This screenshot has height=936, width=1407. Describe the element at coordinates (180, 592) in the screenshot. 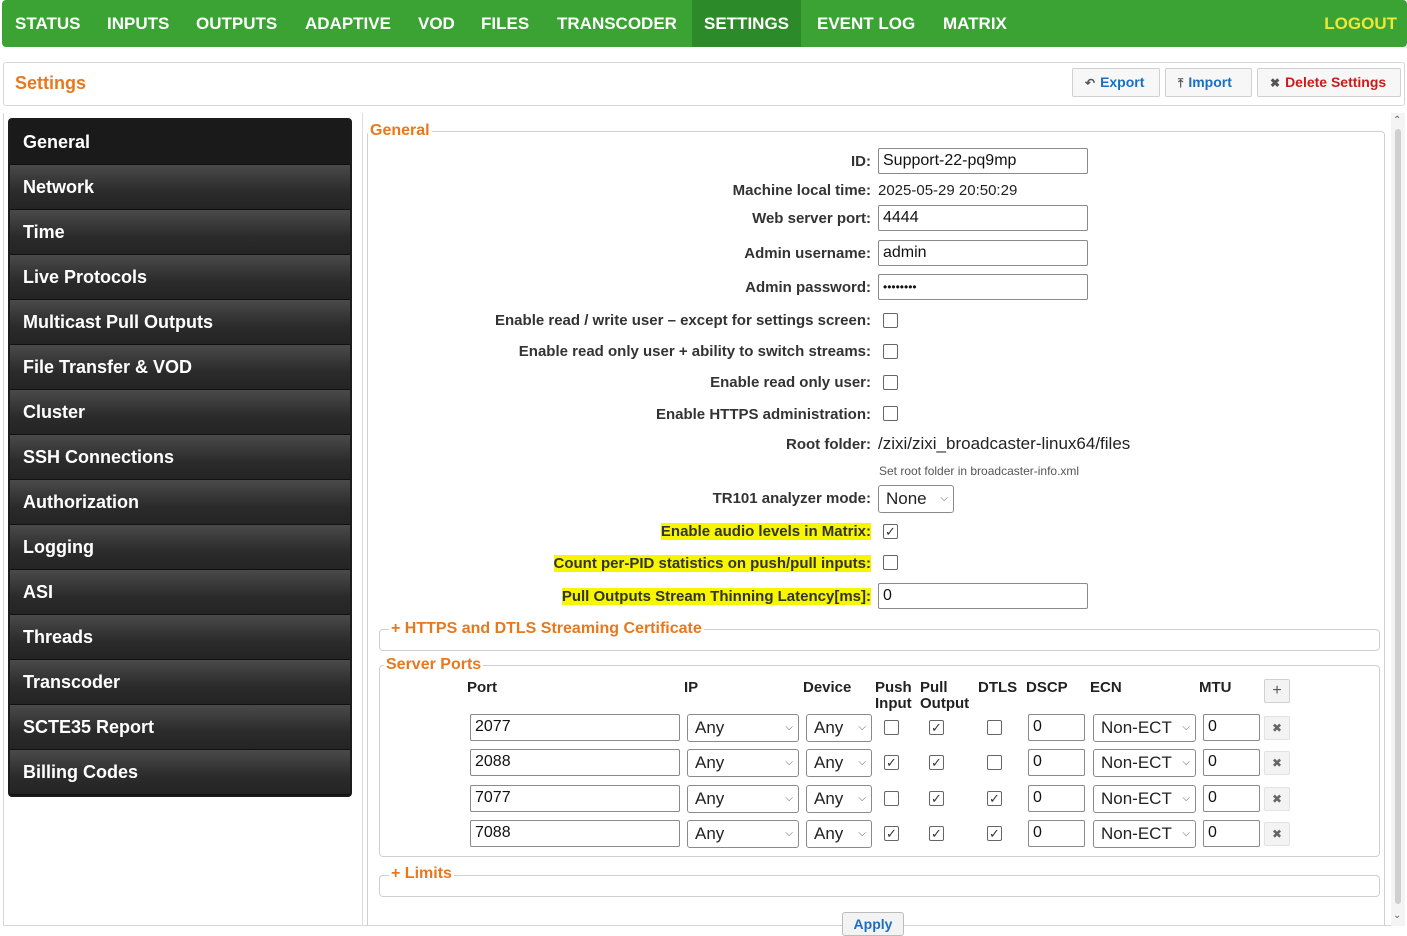

I see `sidebar-item-asi: ASI` at that location.